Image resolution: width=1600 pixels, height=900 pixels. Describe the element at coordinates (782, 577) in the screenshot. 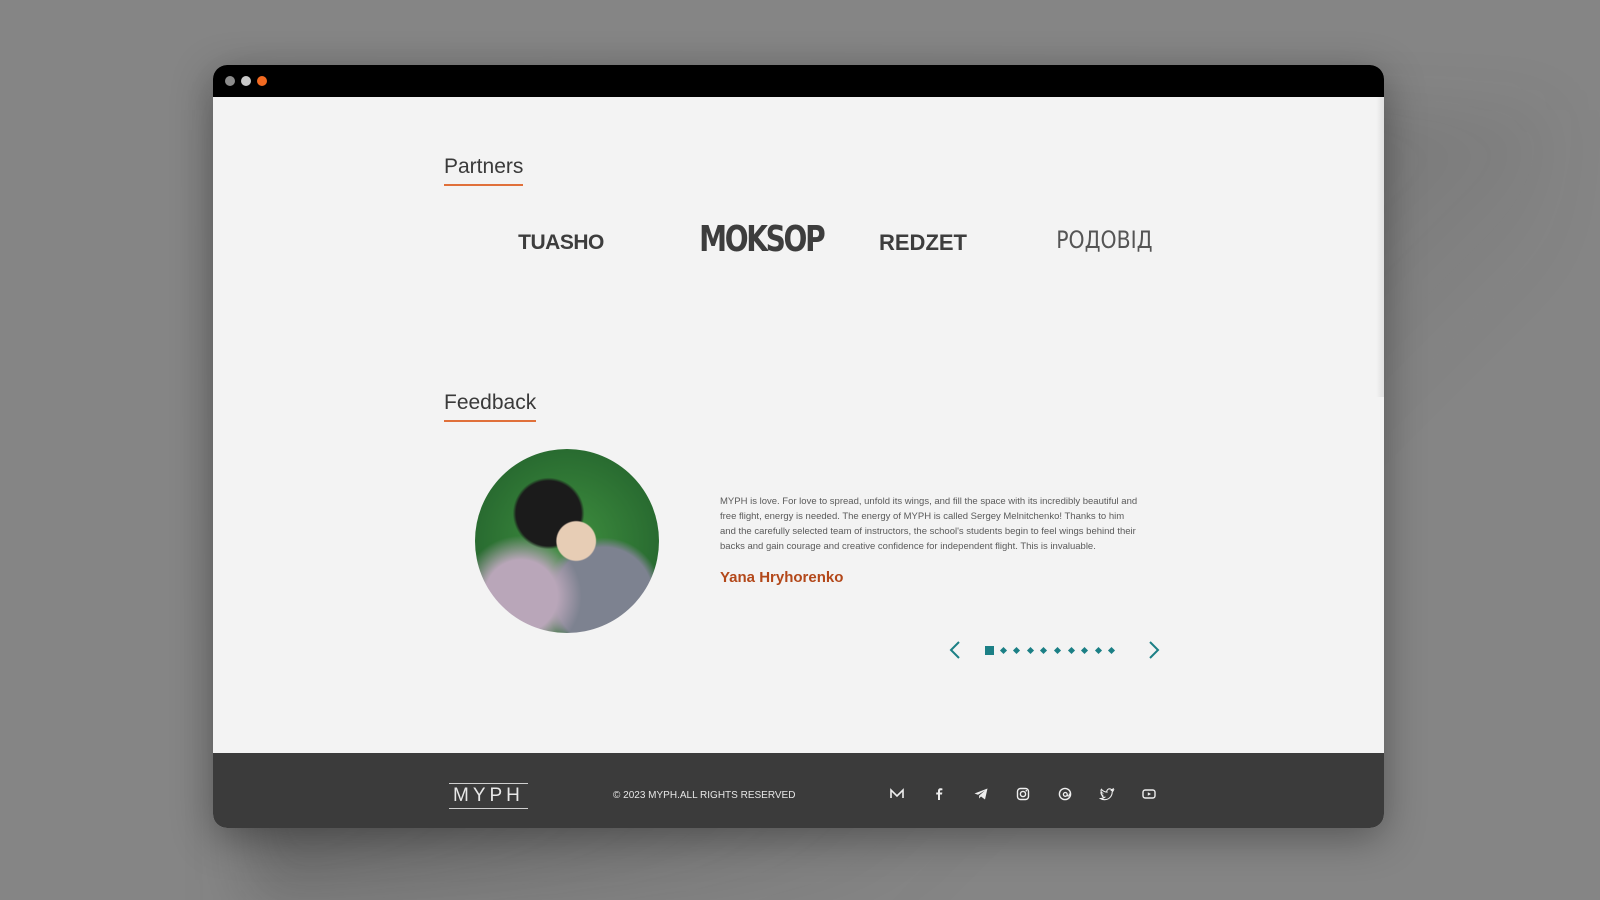

I see `feedback-author: Yana Hryhorenko` at that location.